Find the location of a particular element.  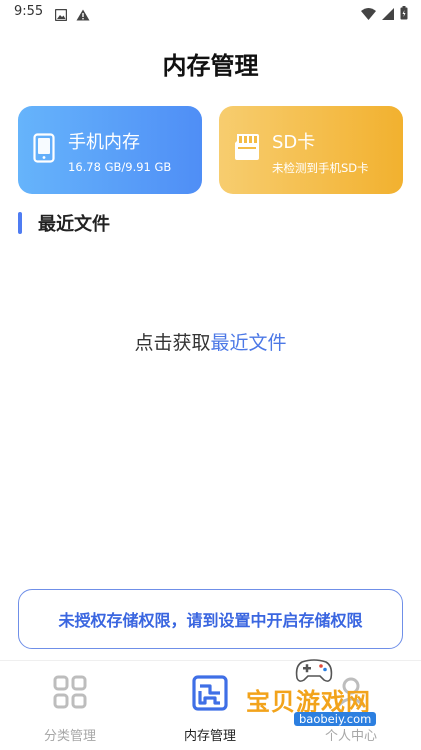

status-time: 9:55 is located at coordinates (29, 11).